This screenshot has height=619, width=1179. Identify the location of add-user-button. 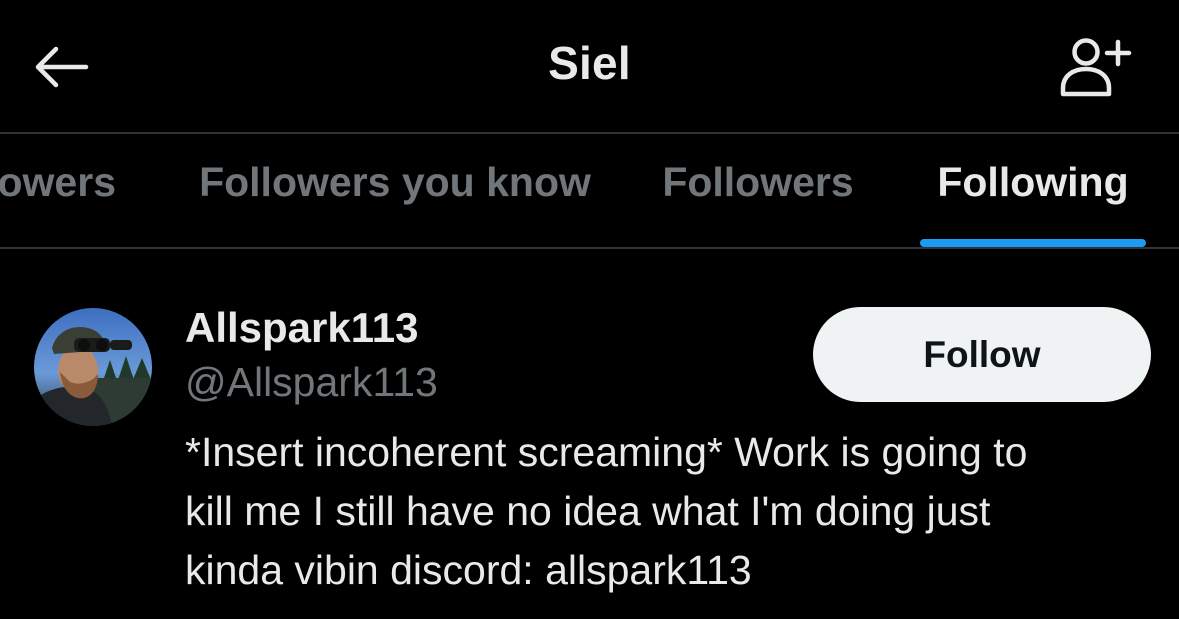
(1097, 66).